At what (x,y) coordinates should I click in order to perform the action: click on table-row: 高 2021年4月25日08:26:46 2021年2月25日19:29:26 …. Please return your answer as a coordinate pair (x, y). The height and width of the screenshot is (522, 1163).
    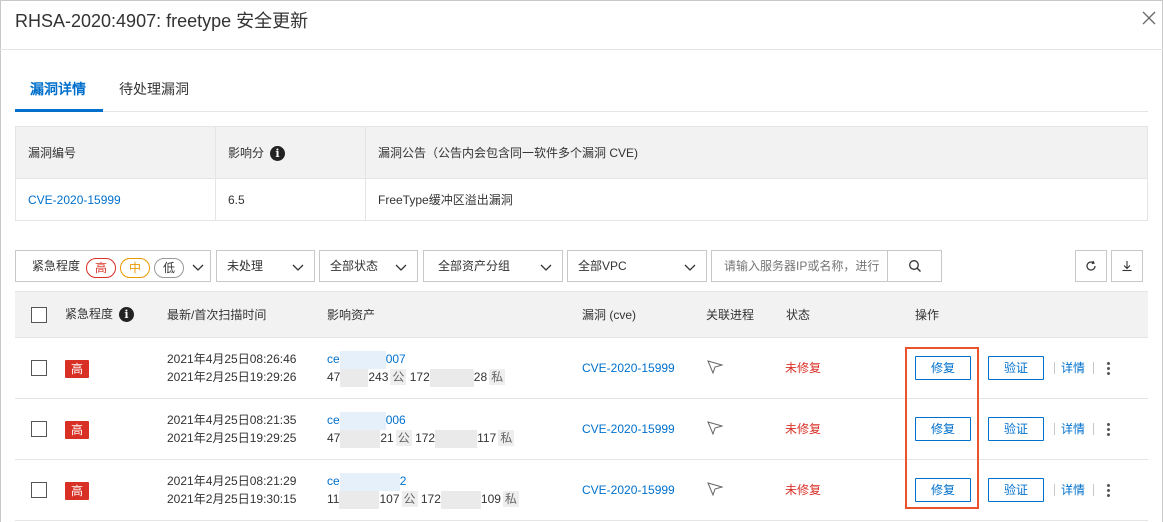
    Looking at the image, I should click on (581, 368).